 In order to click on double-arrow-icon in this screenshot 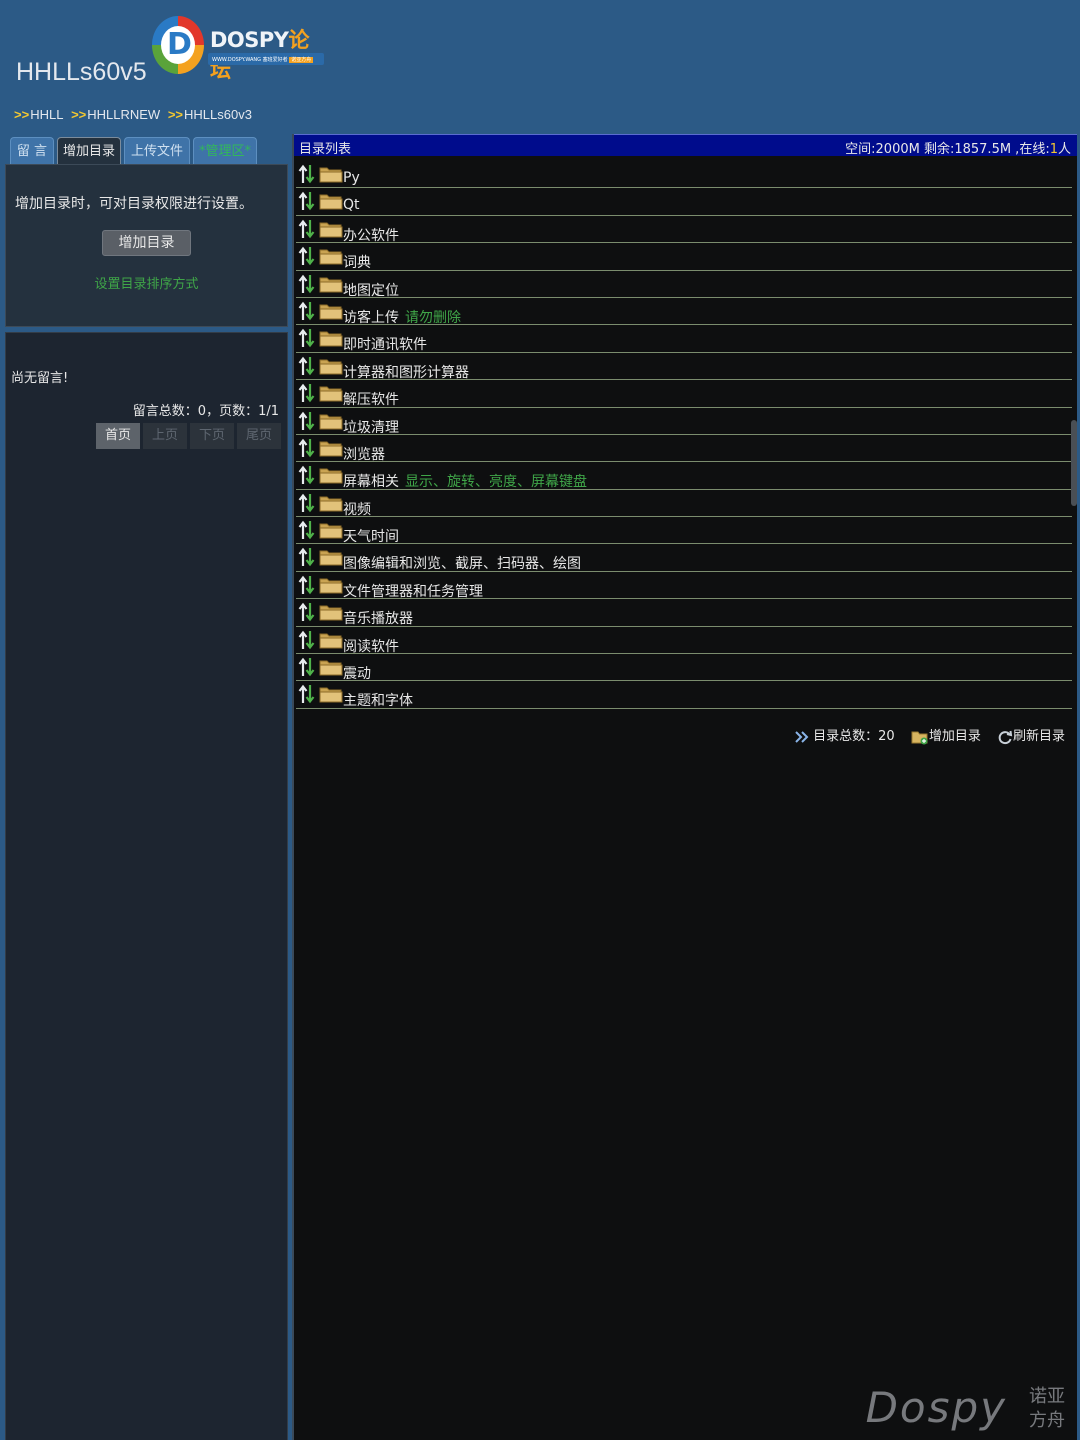, I will do `click(802, 737)`.